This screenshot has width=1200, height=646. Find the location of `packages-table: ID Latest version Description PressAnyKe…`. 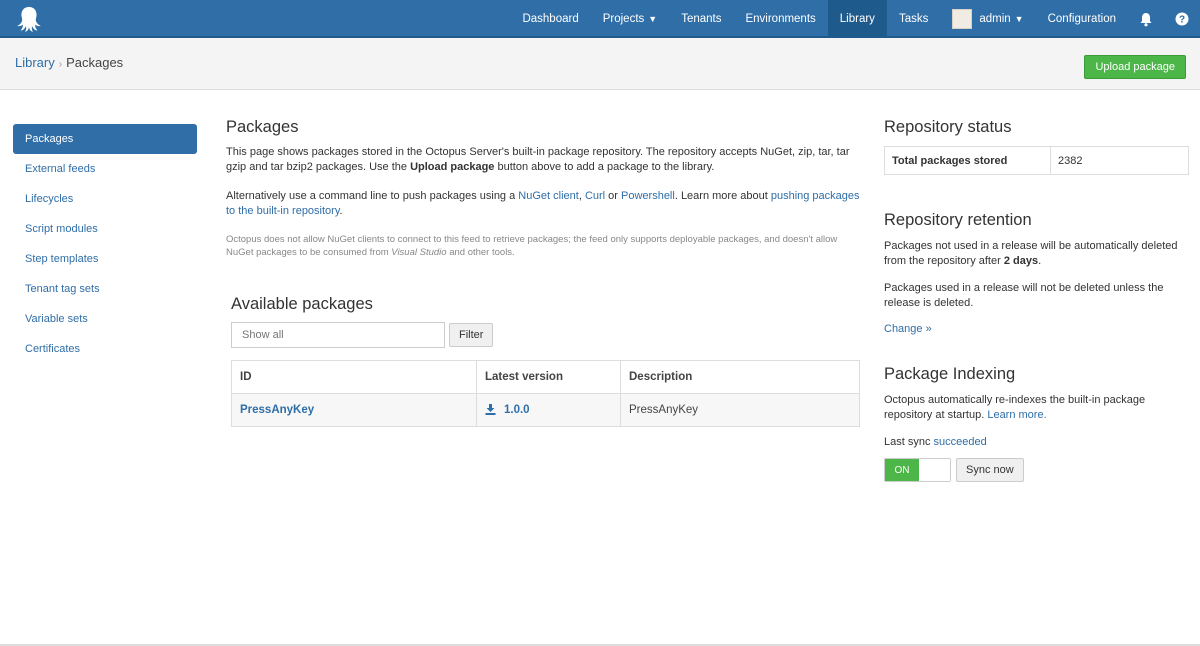

packages-table: ID Latest version Description PressAnyKe… is located at coordinates (545, 393).